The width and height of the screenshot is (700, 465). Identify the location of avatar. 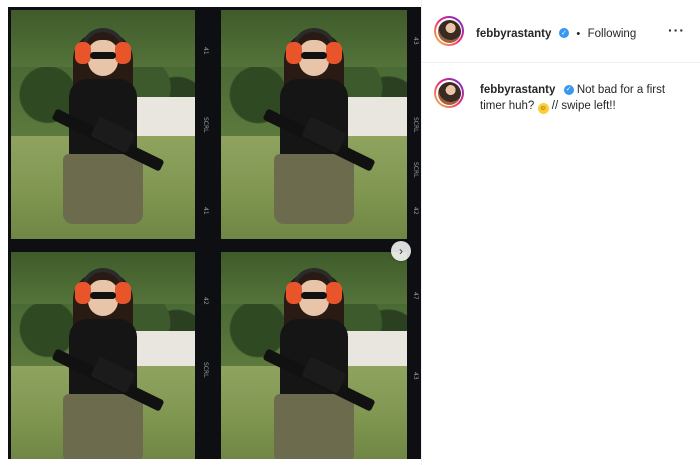
(449, 31).